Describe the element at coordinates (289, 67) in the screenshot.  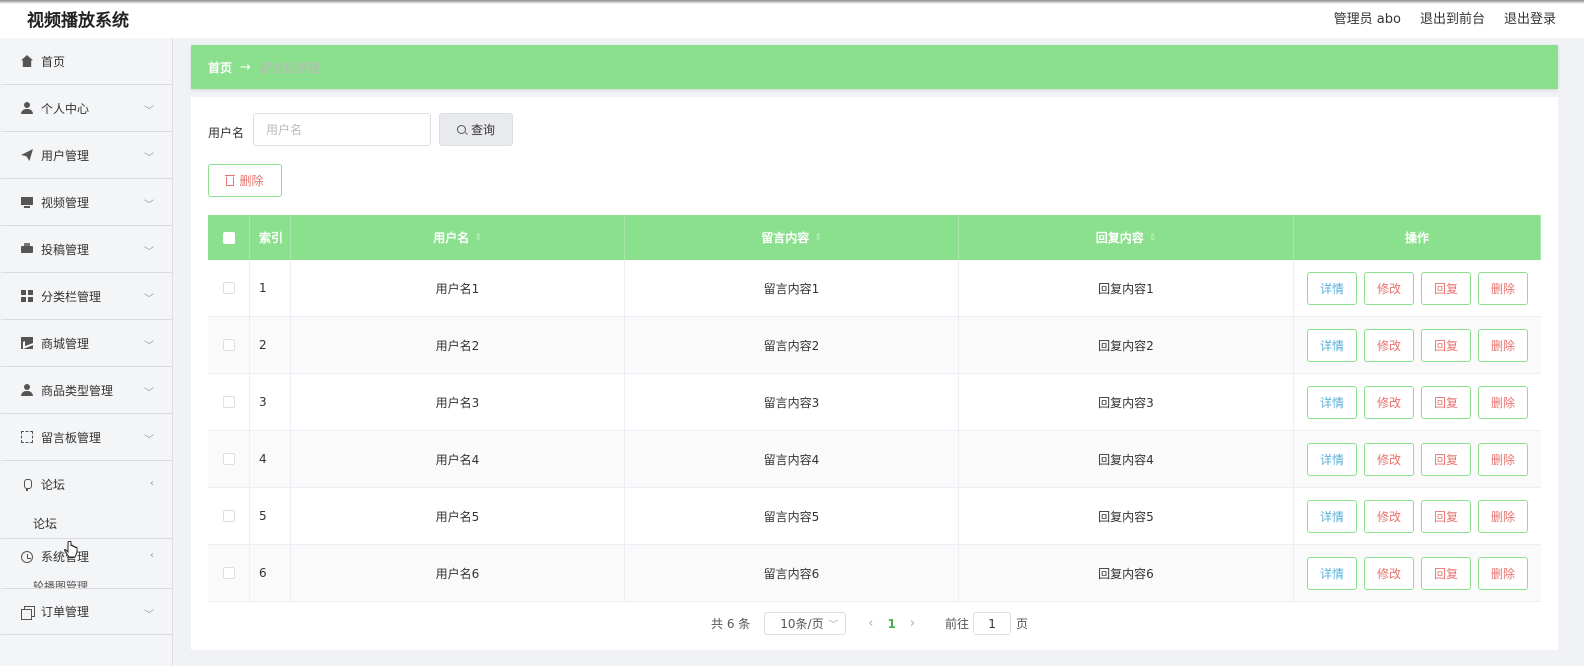
I see `breadcrumb-current: 留言板管理` at that location.